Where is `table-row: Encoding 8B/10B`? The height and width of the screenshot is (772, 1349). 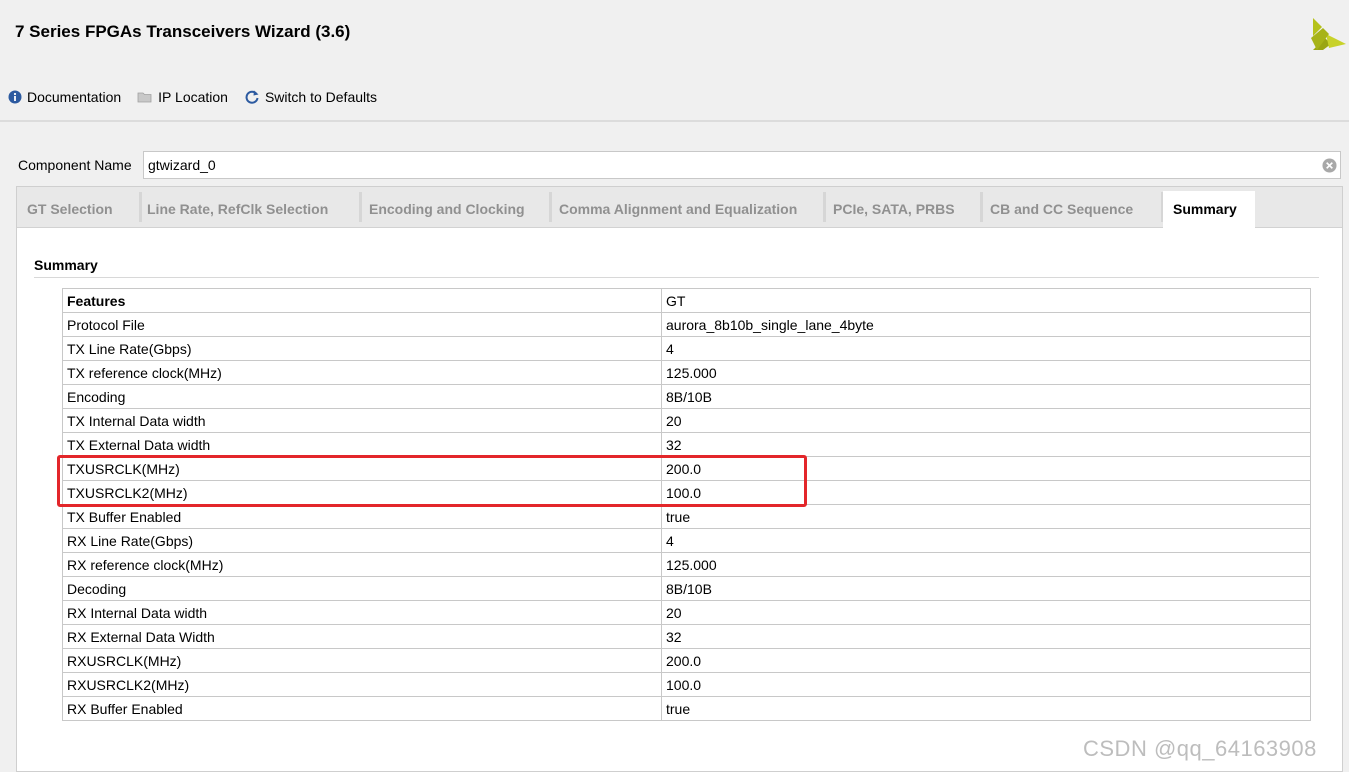 table-row: Encoding 8B/10B is located at coordinates (686, 396).